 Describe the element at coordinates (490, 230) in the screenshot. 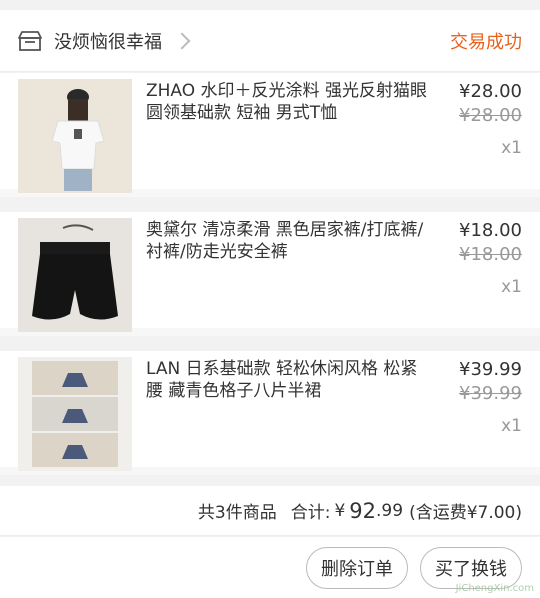

I see `product-price: ¥18.00` at that location.